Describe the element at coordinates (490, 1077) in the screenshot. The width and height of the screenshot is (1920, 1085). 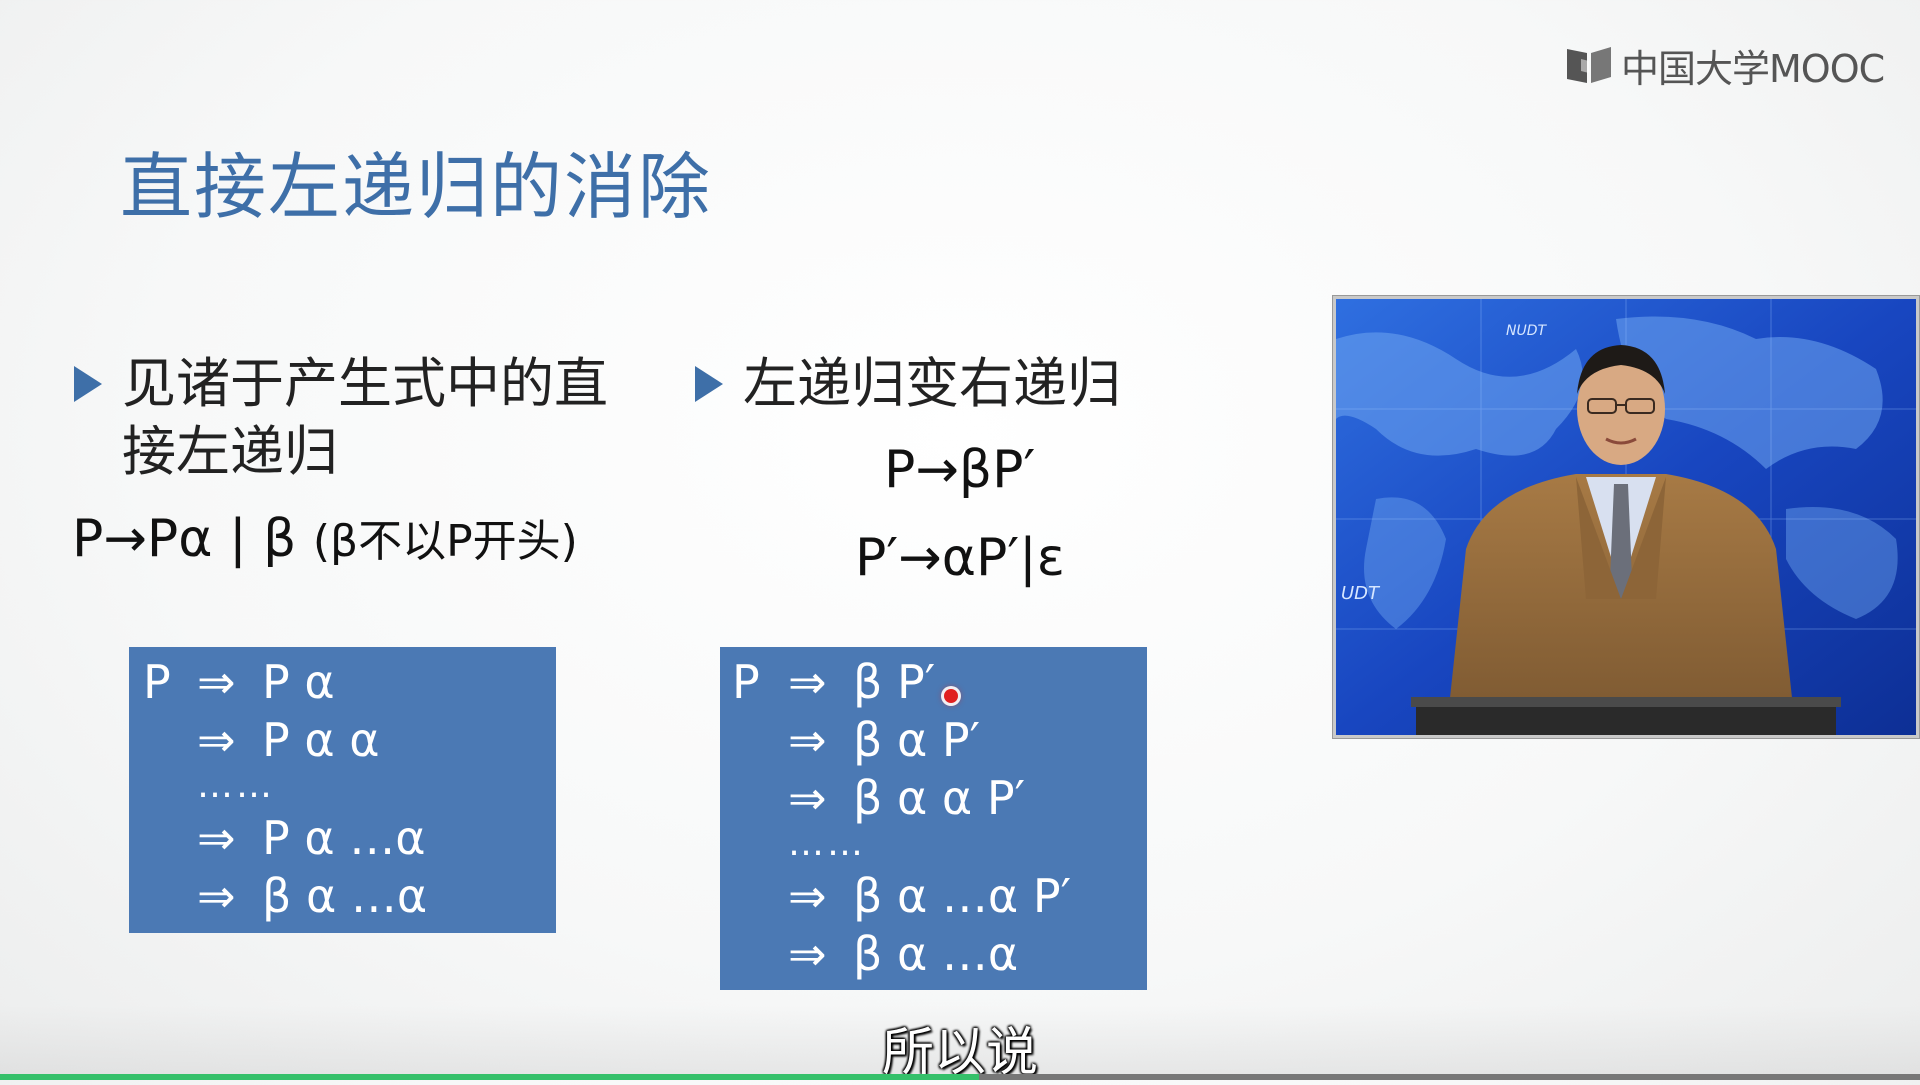
I see `video-progress-fill` at that location.